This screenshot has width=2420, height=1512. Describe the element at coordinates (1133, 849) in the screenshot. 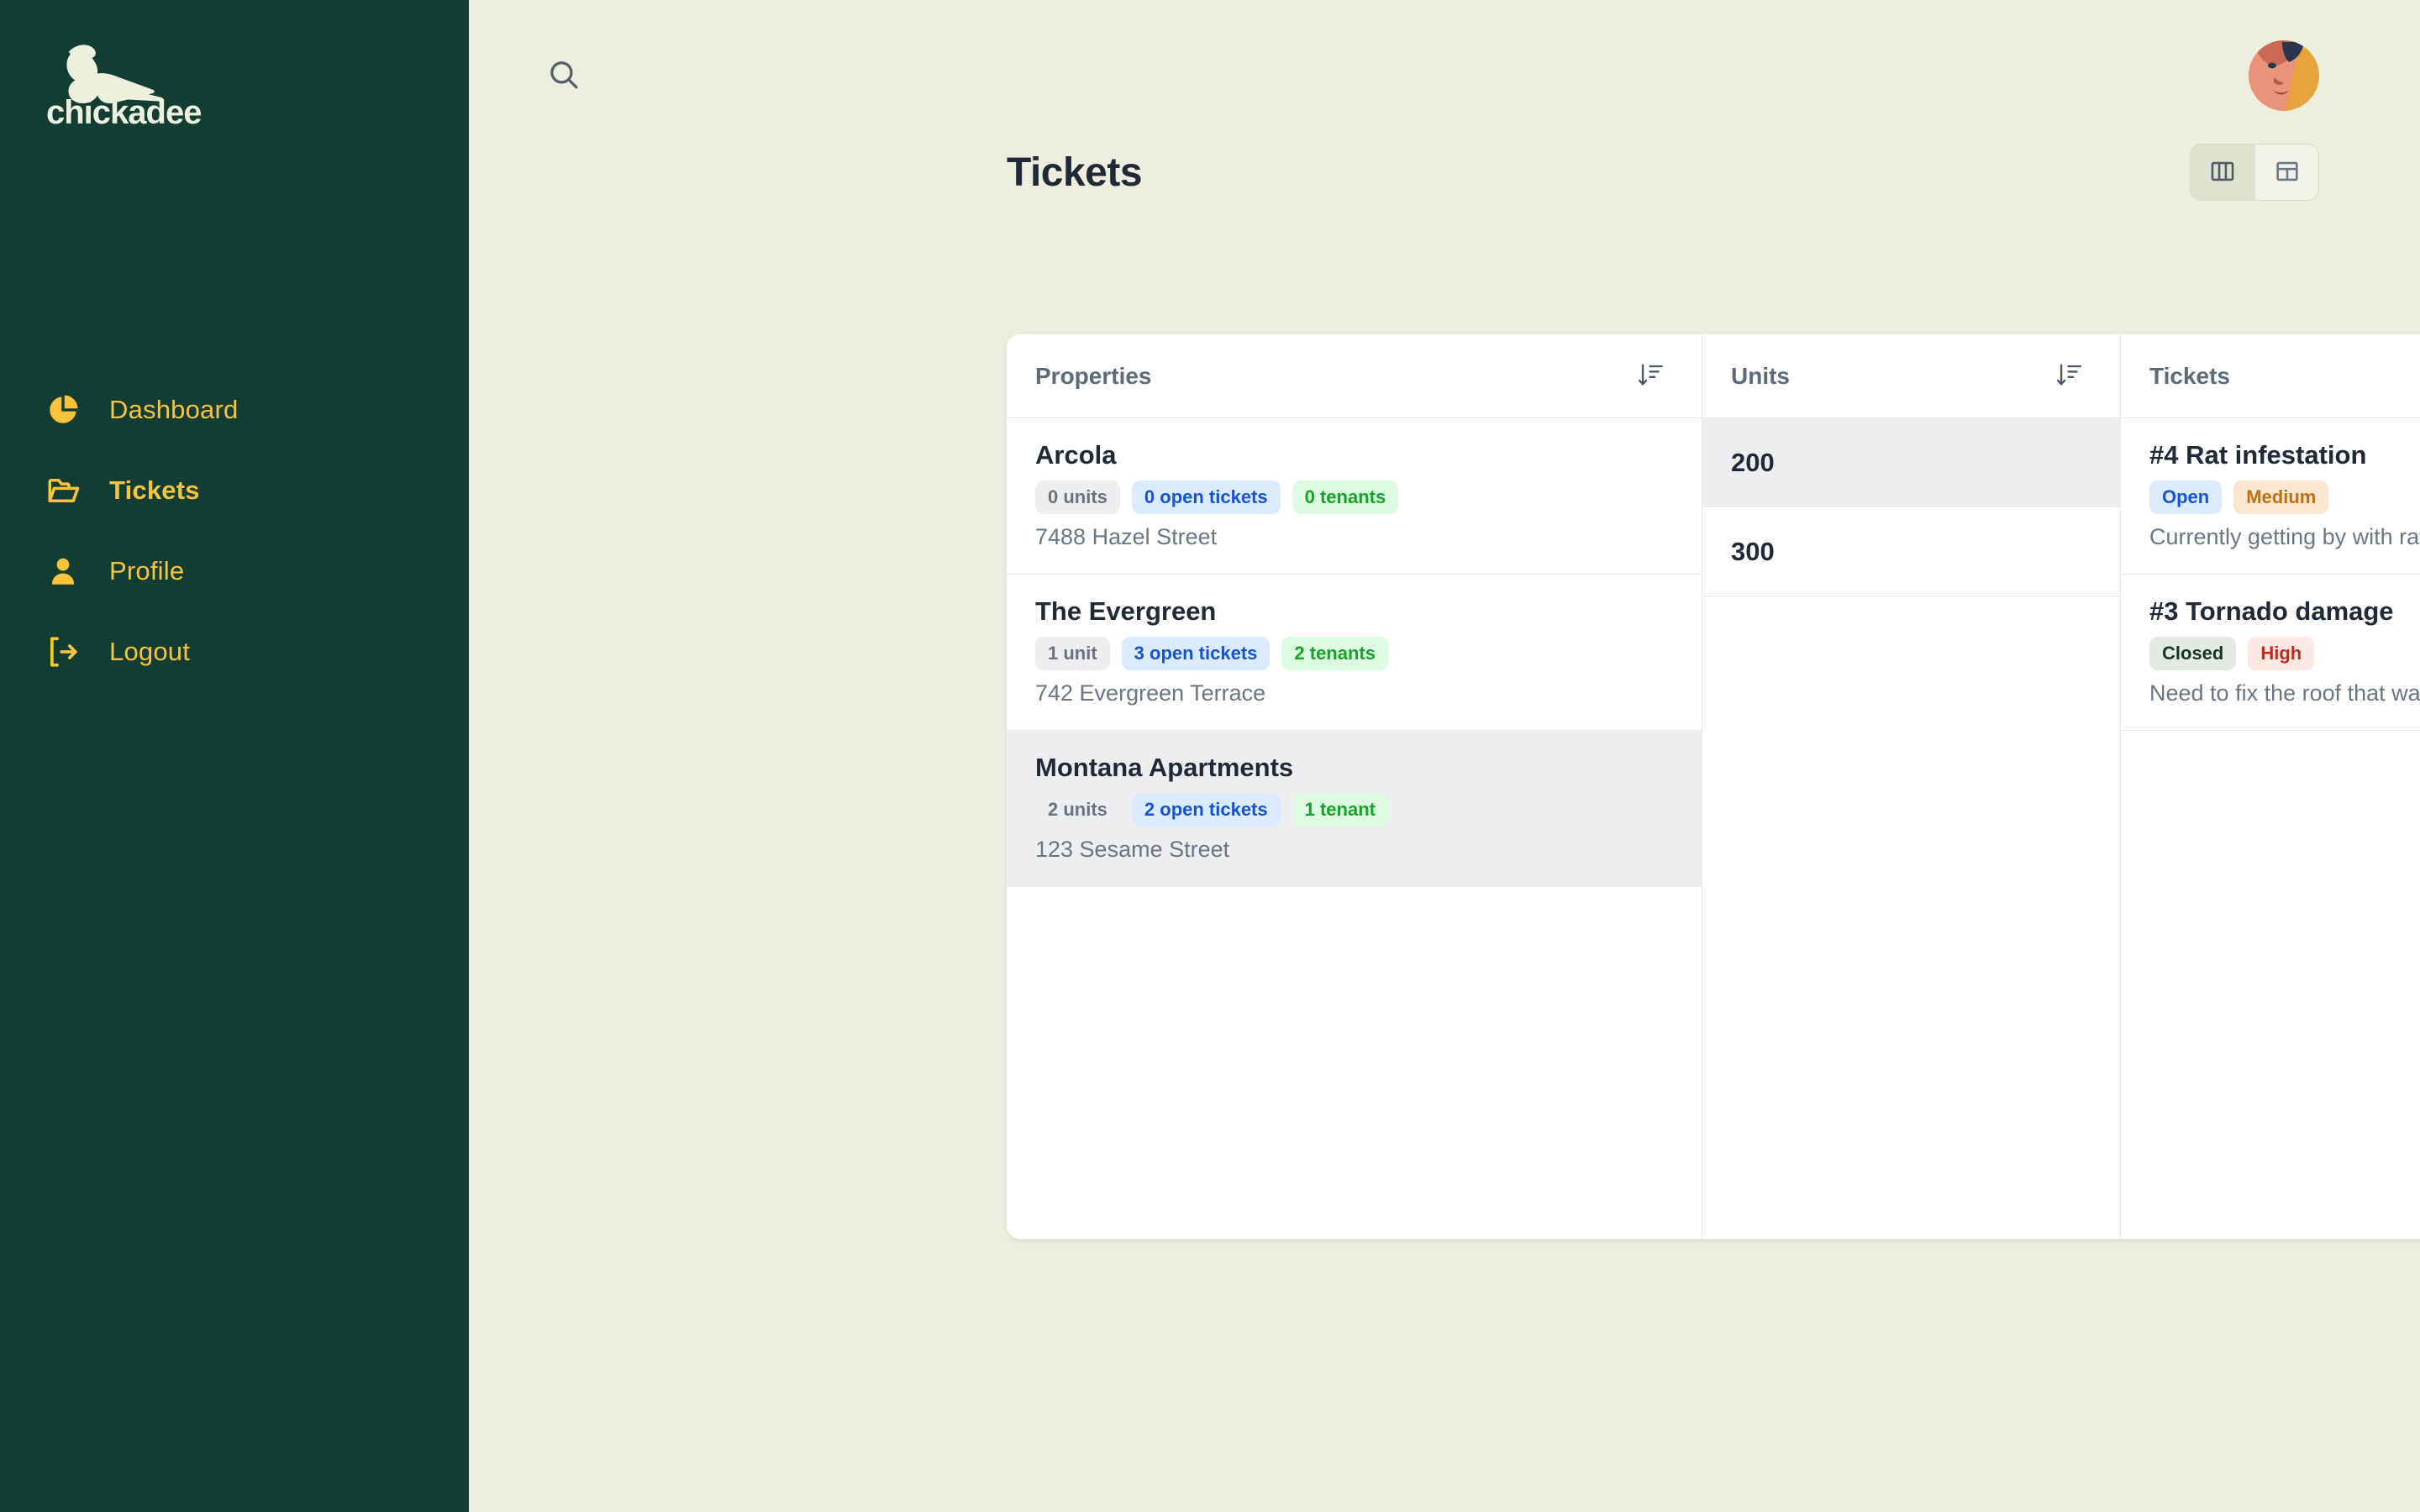

I see `property-address: 123 Sesame Street` at that location.